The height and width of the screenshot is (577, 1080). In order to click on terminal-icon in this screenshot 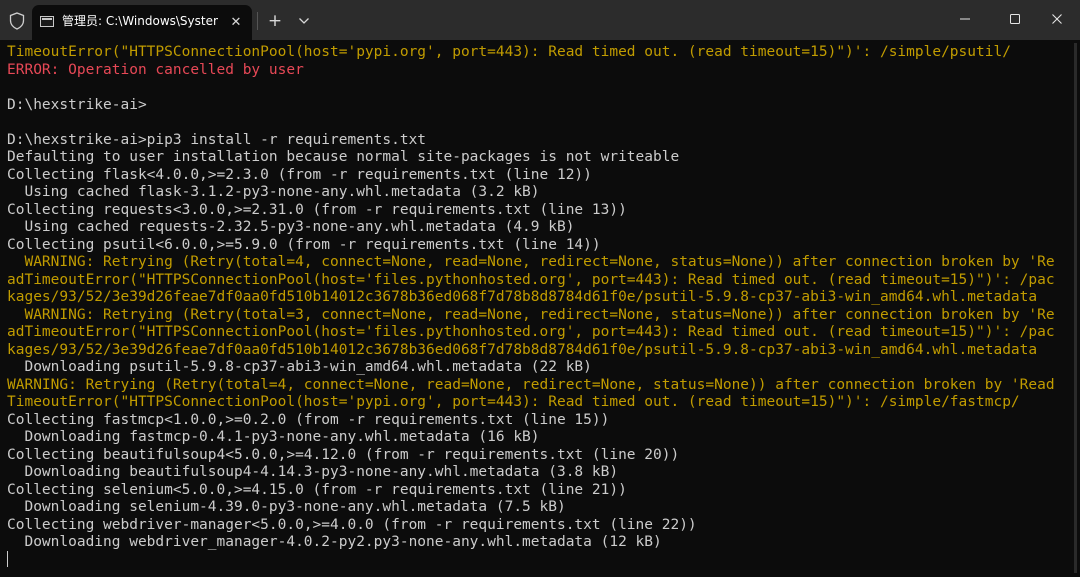, I will do `click(47, 21)`.